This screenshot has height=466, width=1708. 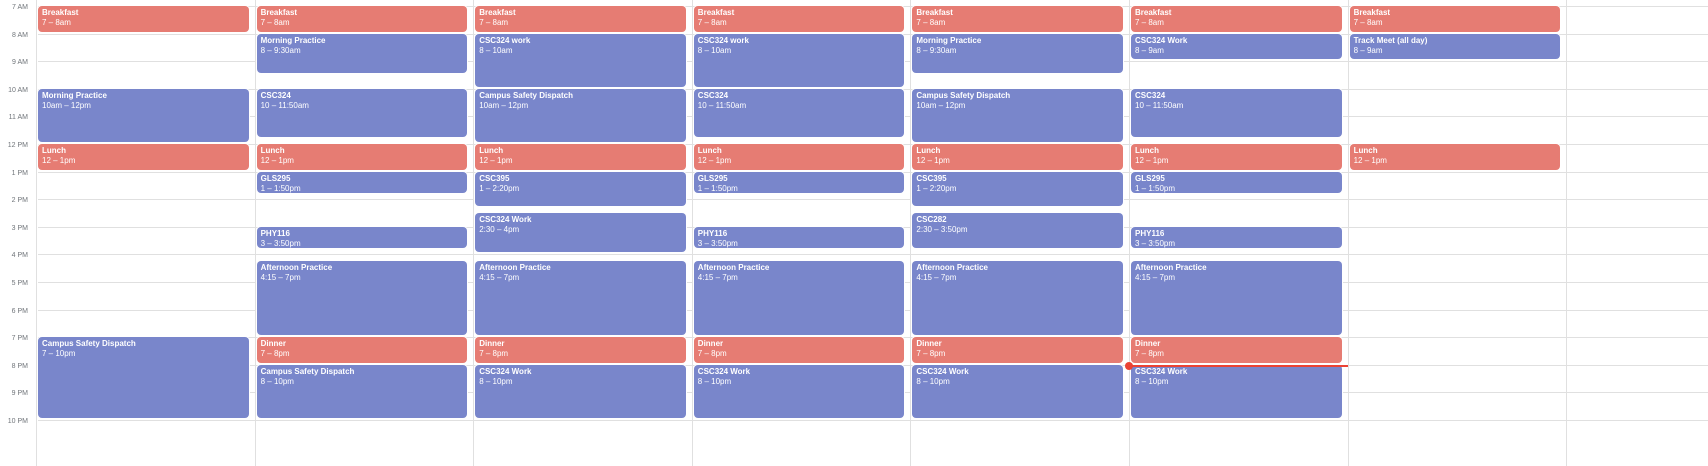 I want to click on calendar-event: Morning Practice 10am – 12pm, so click(x=143, y=115).